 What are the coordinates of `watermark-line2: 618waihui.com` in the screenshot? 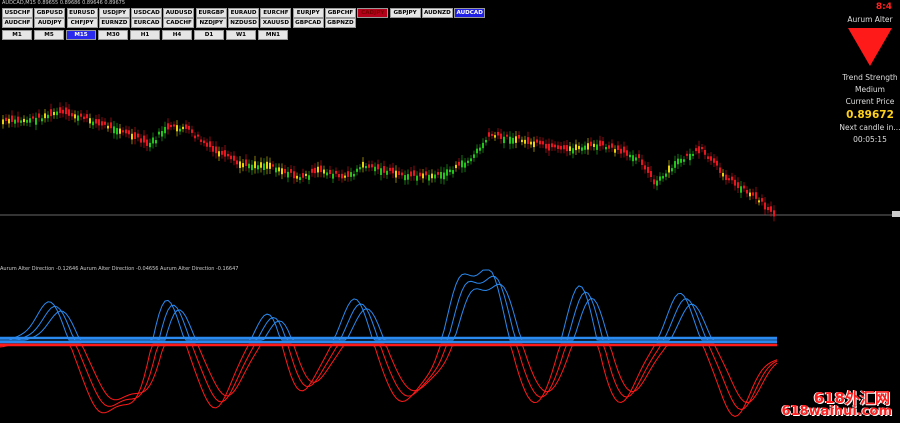 It's located at (836, 411).